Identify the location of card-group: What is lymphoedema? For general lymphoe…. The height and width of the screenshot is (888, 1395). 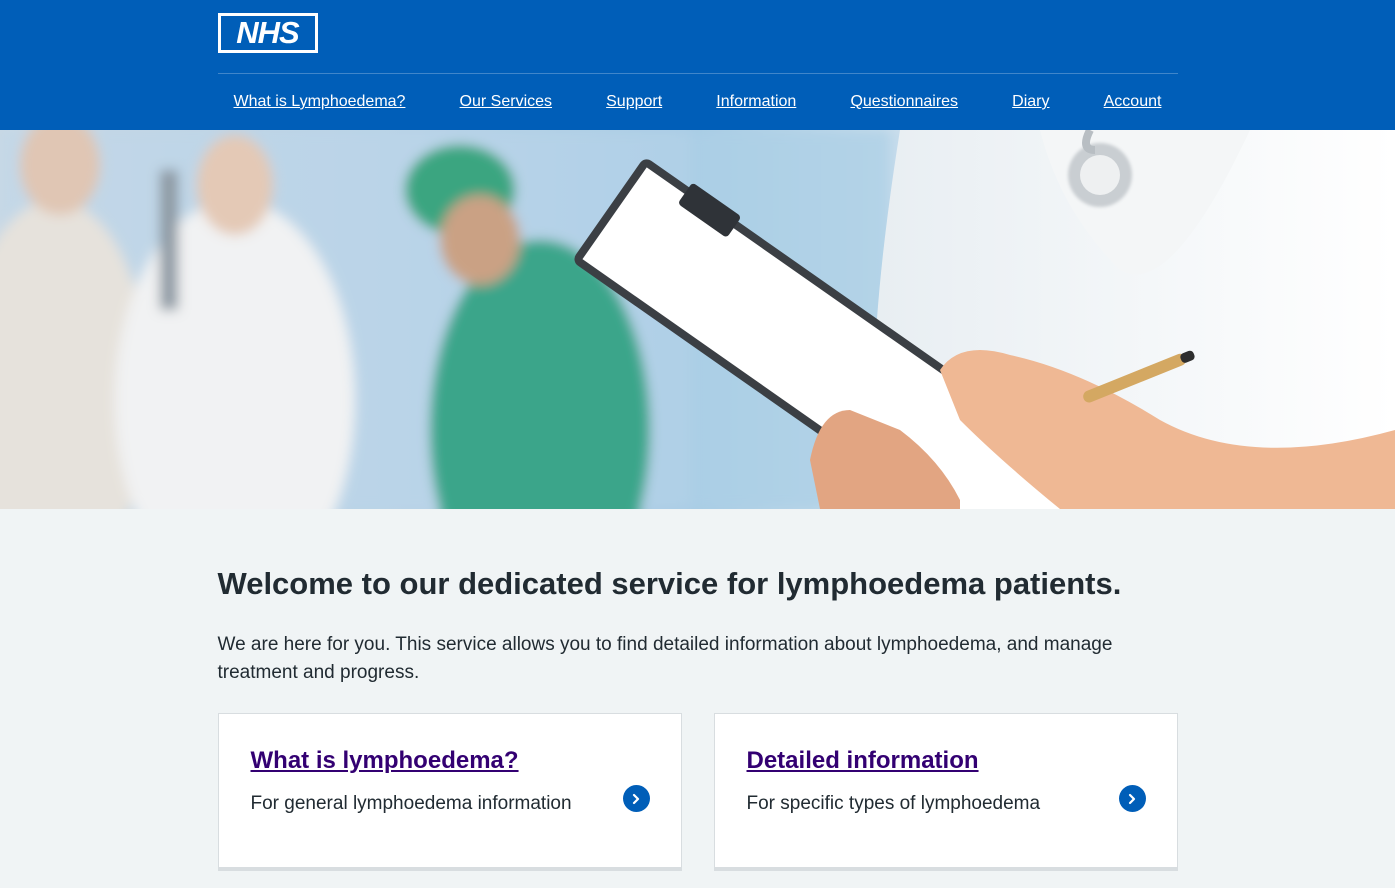
(697, 792).